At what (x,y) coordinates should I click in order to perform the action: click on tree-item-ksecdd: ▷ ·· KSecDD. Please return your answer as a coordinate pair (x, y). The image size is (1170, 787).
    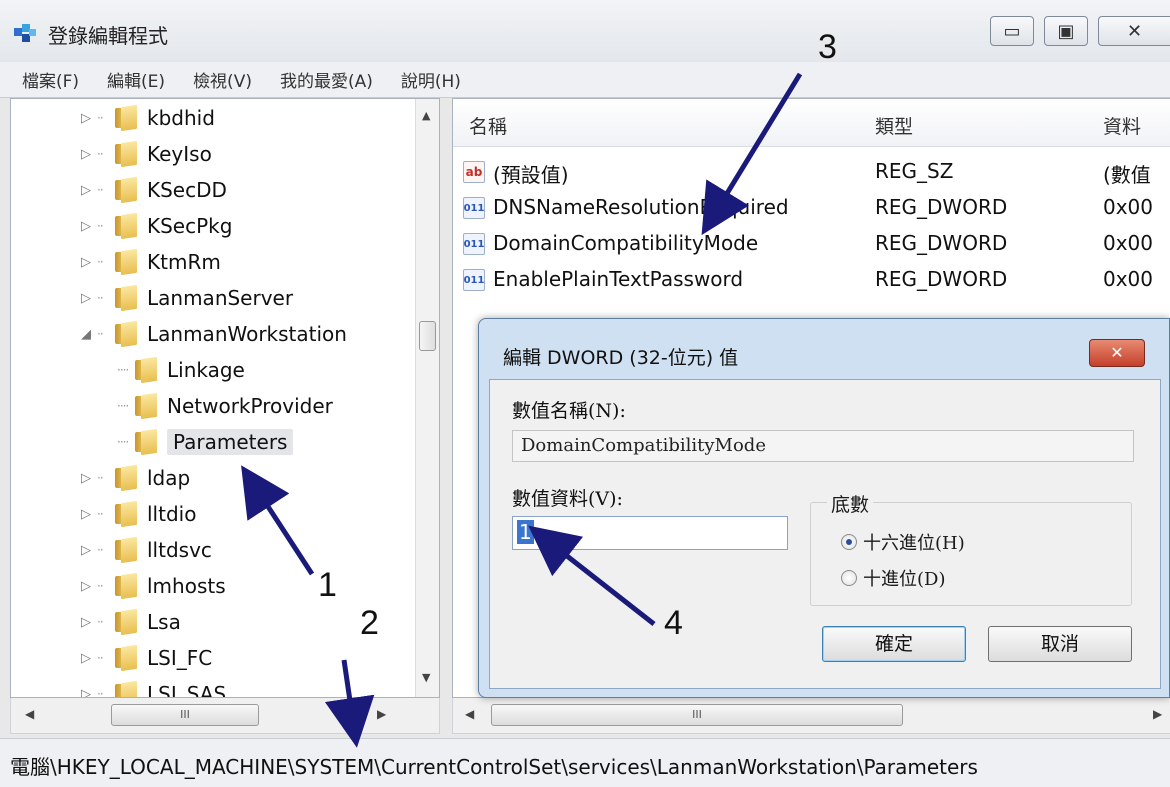
    Looking at the image, I should click on (151, 190).